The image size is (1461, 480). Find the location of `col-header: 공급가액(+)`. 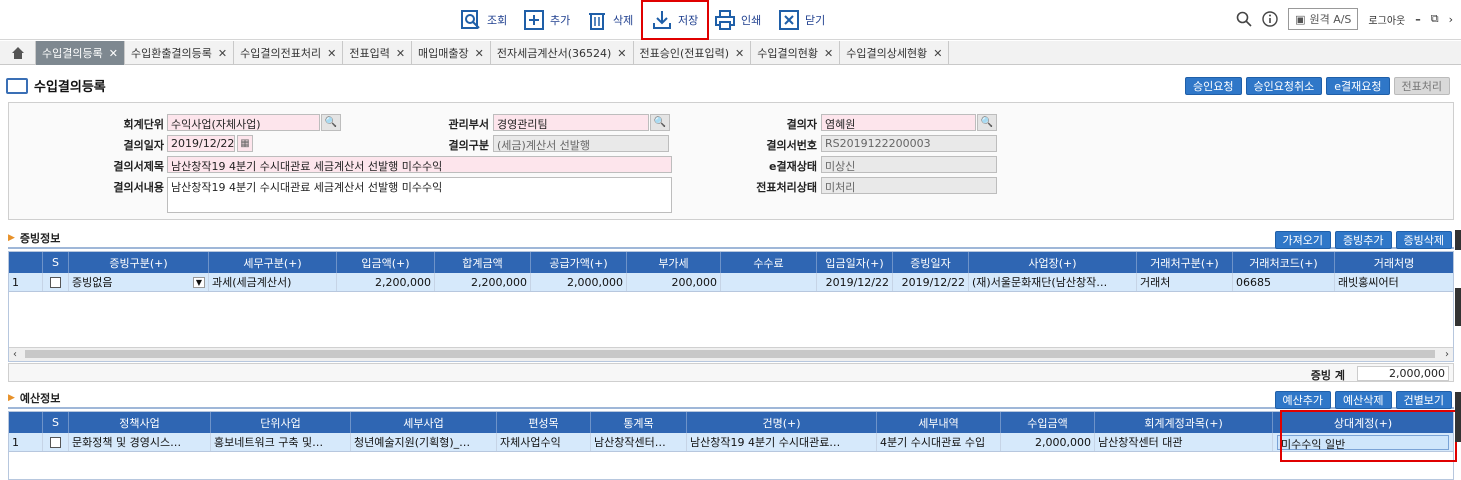

col-header: 공급가액(+) is located at coordinates (579, 262).